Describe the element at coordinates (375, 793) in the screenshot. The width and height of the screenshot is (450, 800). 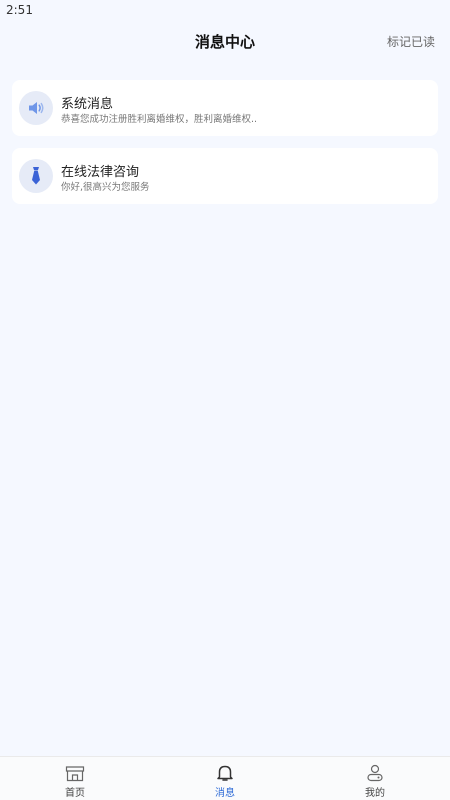
I see `tab-label: 我的` at that location.